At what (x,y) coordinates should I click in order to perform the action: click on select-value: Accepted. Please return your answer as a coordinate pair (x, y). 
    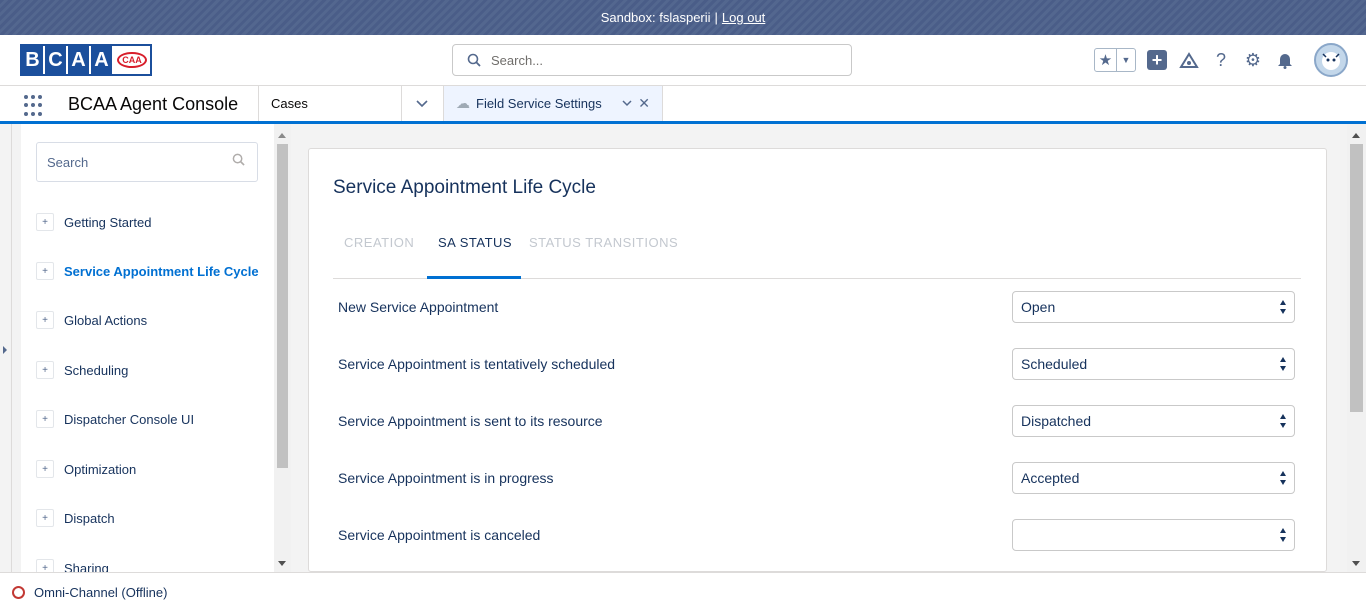
    Looking at the image, I should click on (1050, 478).